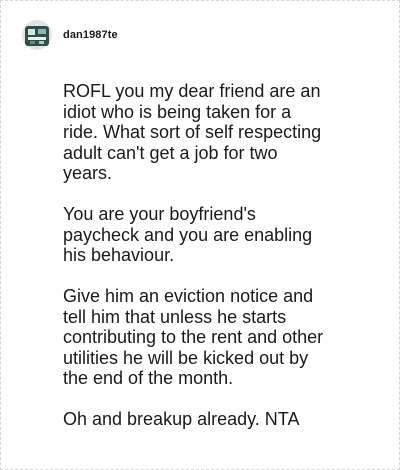  What do you see at coordinates (37, 35) in the screenshot?
I see `user-avatar-icon` at bounding box center [37, 35].